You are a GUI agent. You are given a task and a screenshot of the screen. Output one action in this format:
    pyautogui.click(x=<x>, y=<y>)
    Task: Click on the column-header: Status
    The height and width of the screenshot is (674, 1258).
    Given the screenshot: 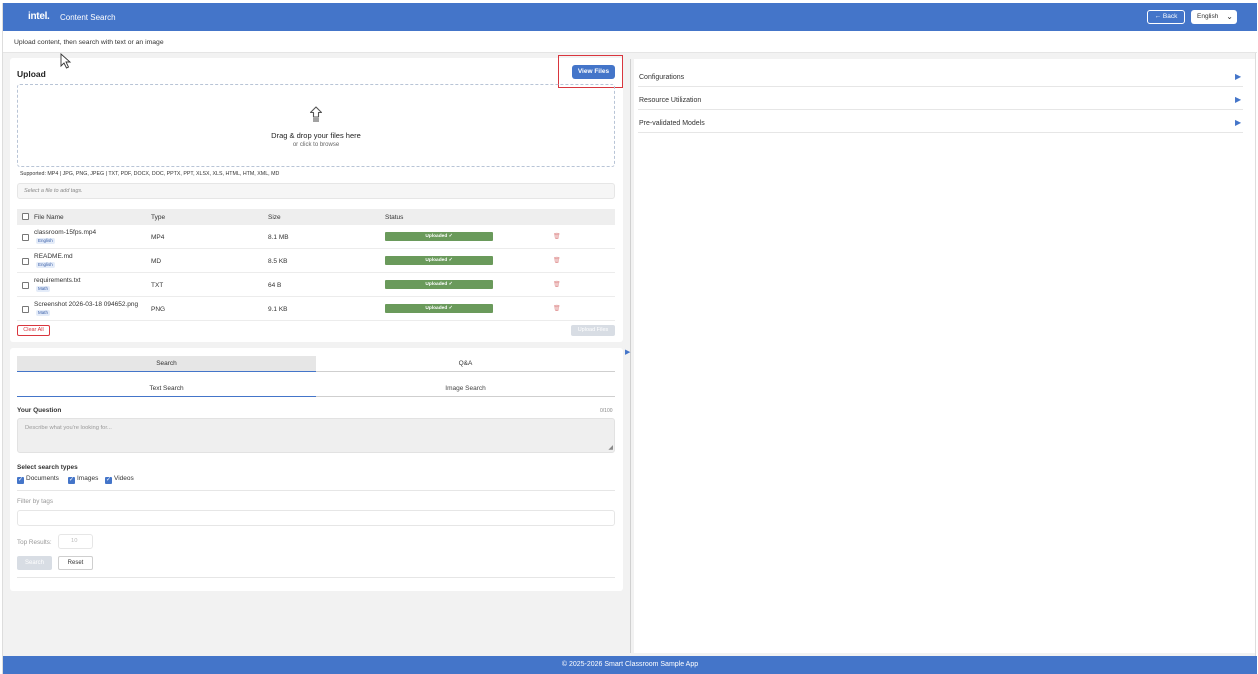 What is the action you would take?
    pyautogui.click(x=394, y=217)
    